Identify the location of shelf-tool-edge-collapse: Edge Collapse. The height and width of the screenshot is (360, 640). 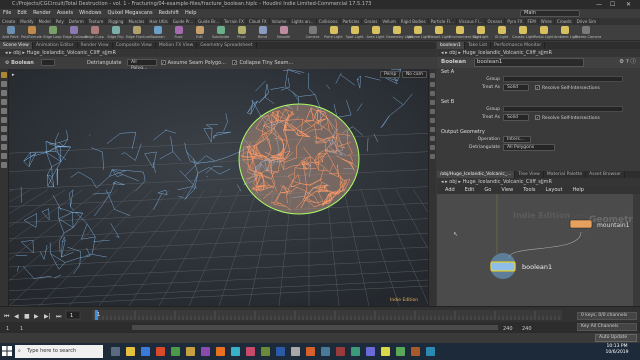
(75, 32).